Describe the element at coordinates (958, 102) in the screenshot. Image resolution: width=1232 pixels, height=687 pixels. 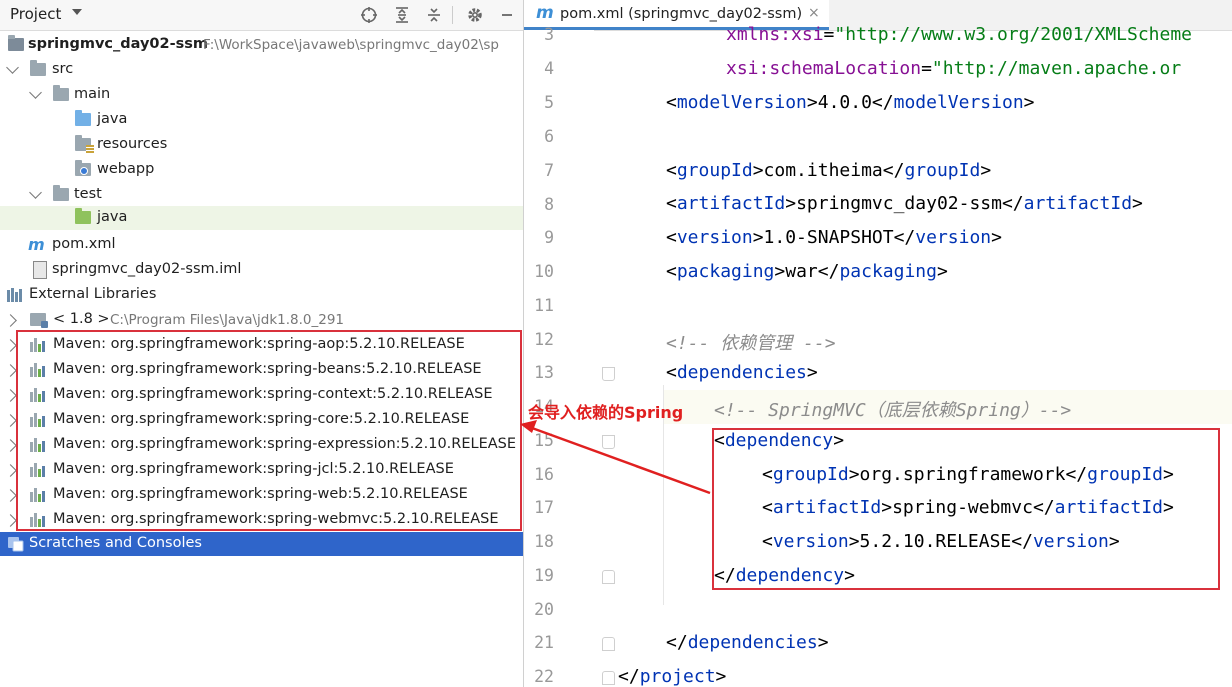
I see `code-tag: modelVersion` at that location.